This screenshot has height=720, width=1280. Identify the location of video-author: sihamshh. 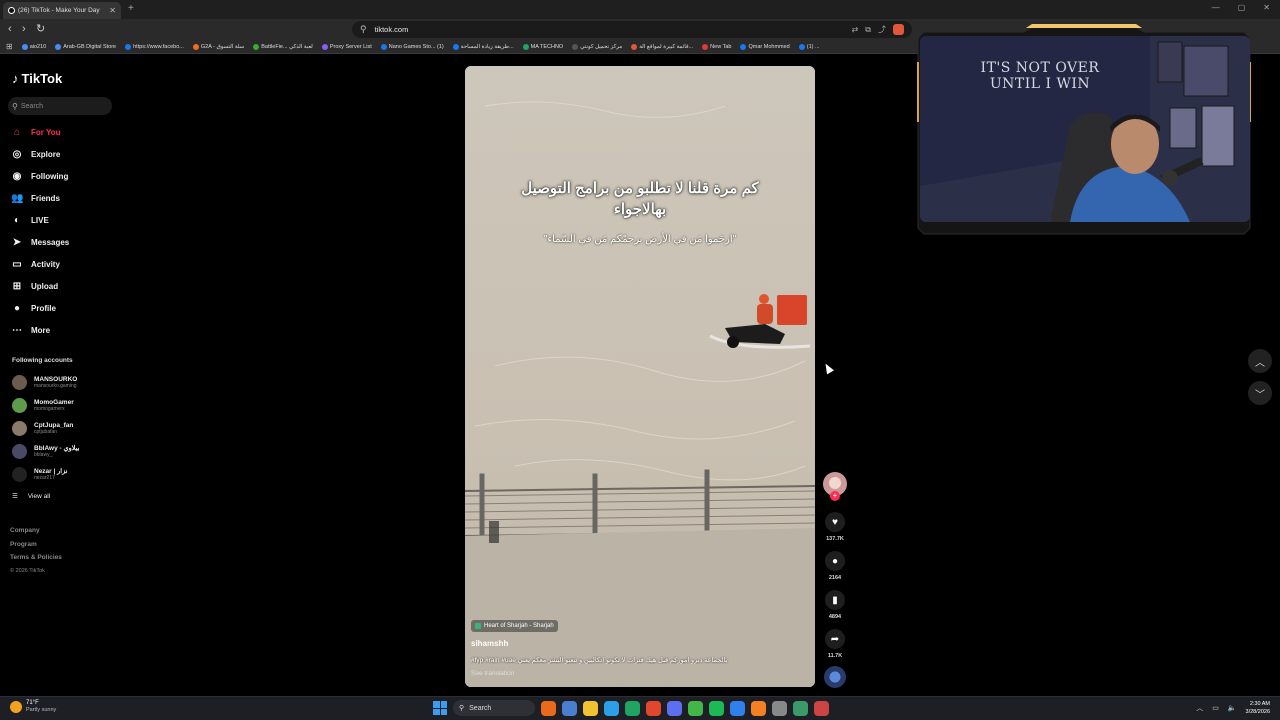
(489, 643).